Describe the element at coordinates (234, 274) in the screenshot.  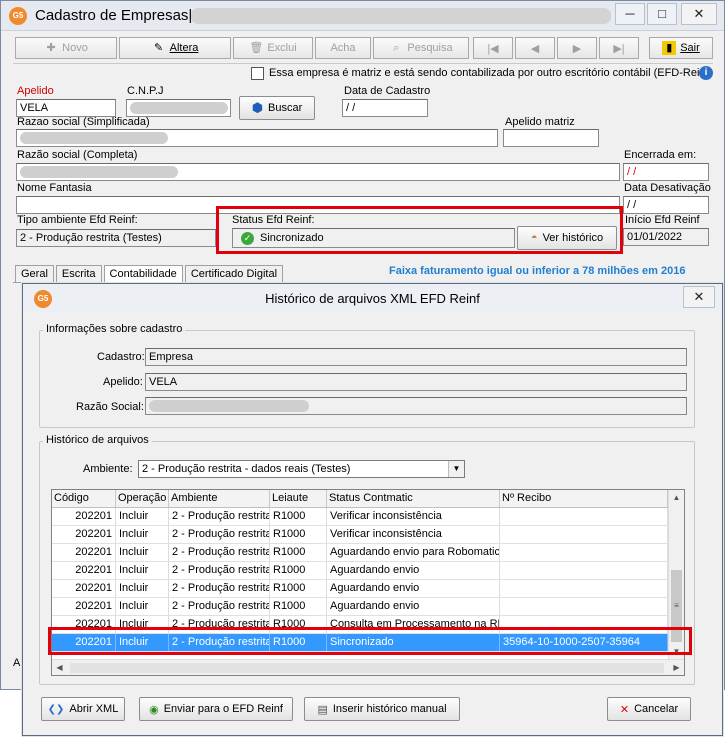
I see `tab-certificado-digital: Certificado Digital` at that location.